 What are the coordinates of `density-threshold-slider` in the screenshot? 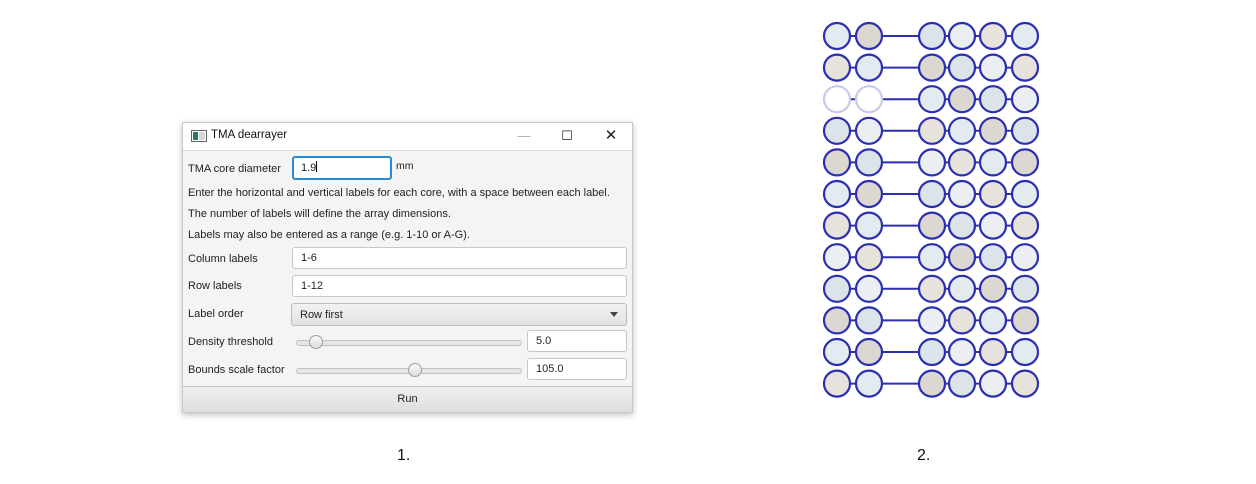 It's located at (409, 343).